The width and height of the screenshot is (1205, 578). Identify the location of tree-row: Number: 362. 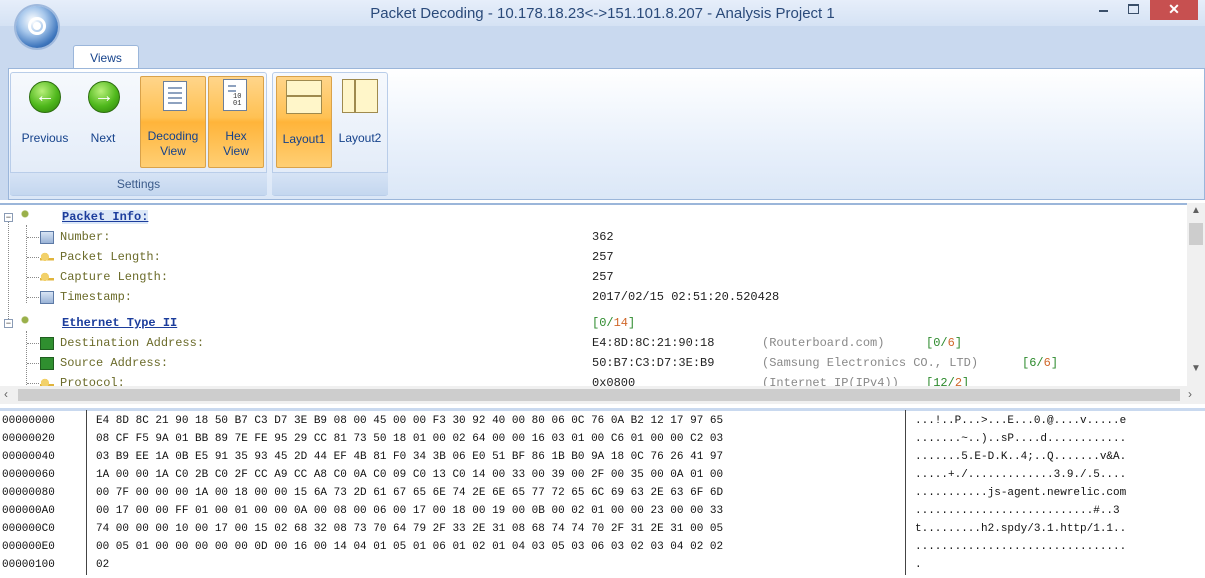
(592, 237).